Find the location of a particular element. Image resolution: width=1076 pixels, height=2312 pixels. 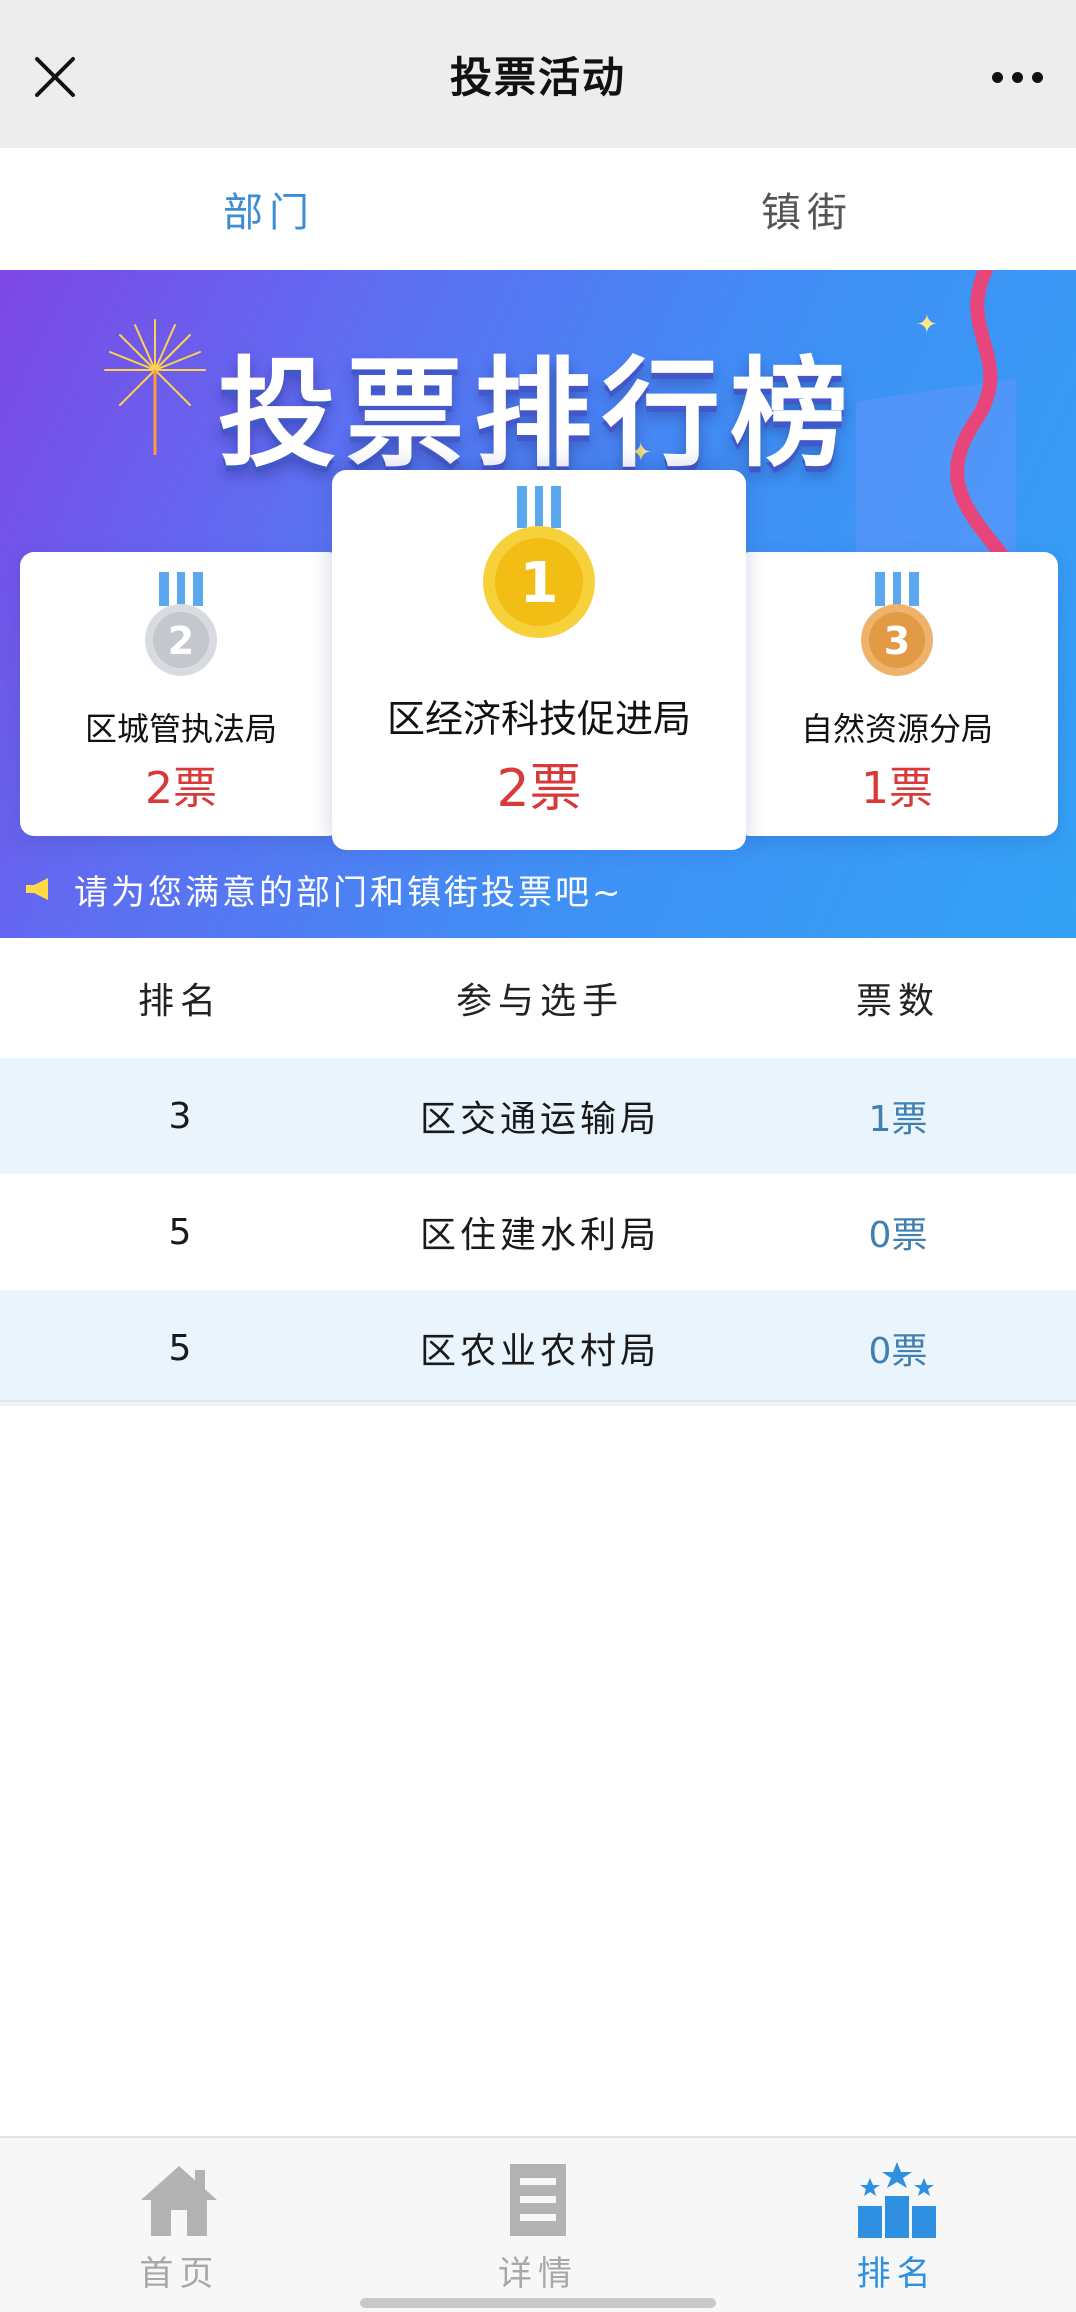

table-row: 5 区住建水利局 0票 is located at coordinates (538, 1232).